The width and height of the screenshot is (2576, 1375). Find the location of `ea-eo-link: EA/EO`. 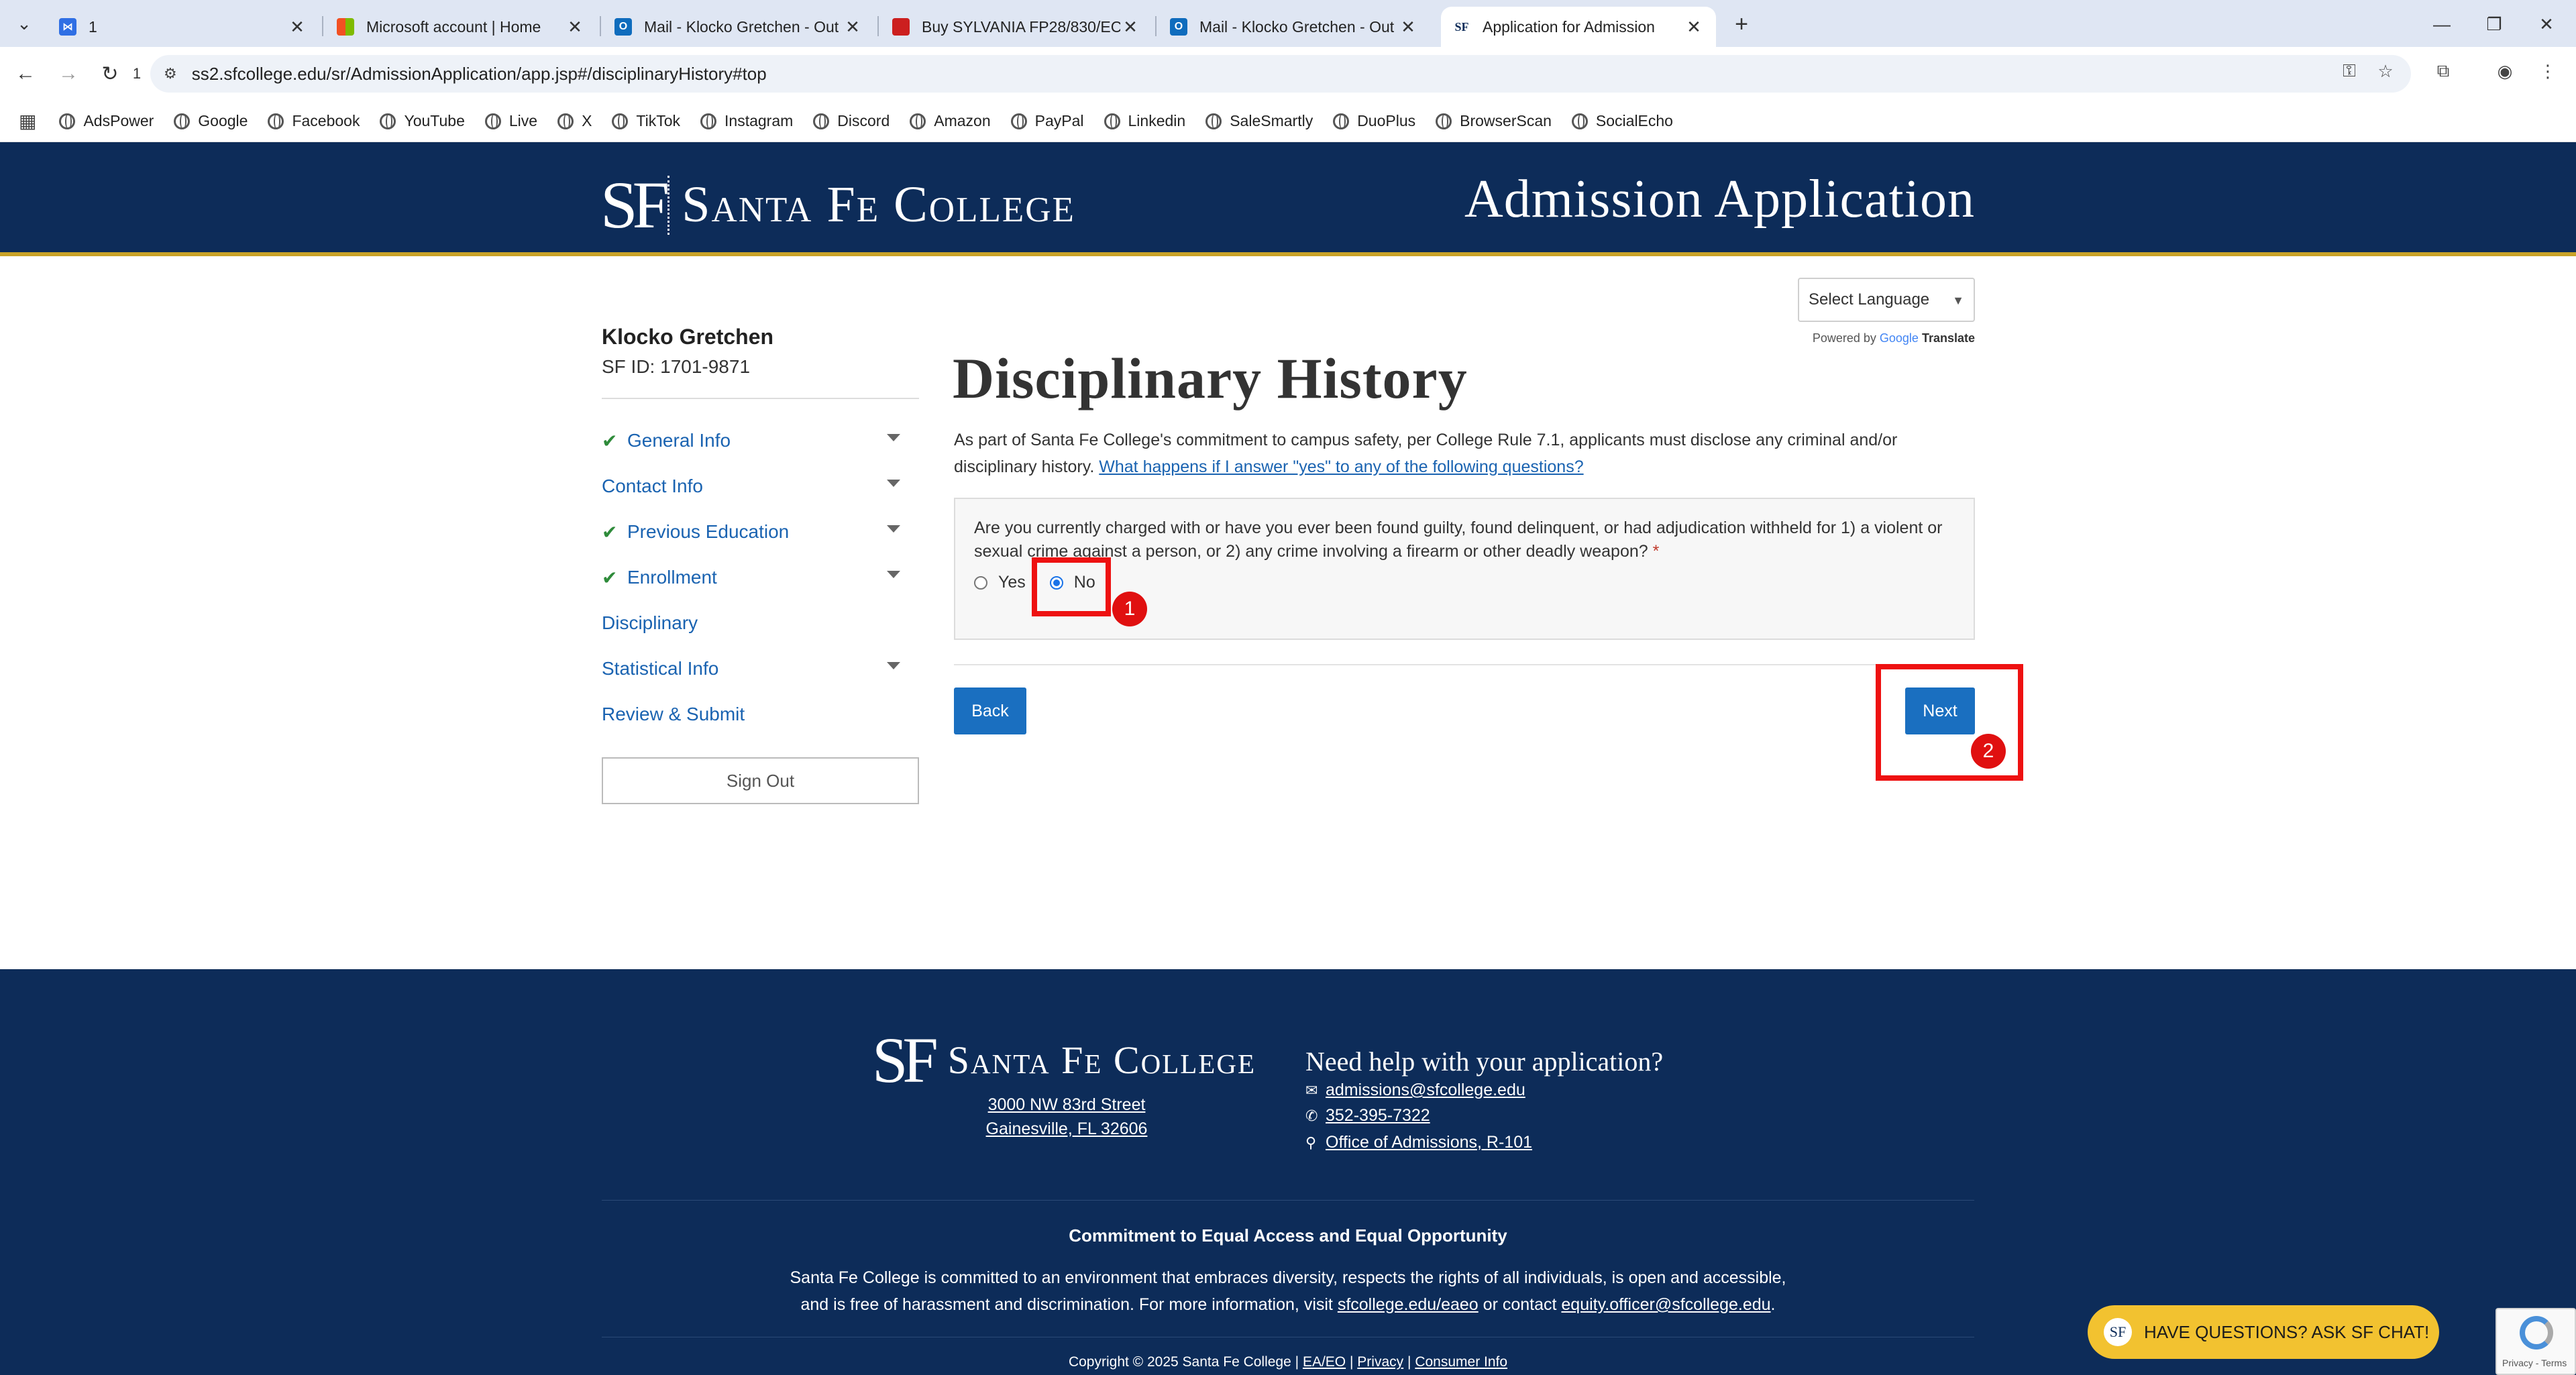

ea-eo-link: EA/EO is located at coordinates (1324, 1362).